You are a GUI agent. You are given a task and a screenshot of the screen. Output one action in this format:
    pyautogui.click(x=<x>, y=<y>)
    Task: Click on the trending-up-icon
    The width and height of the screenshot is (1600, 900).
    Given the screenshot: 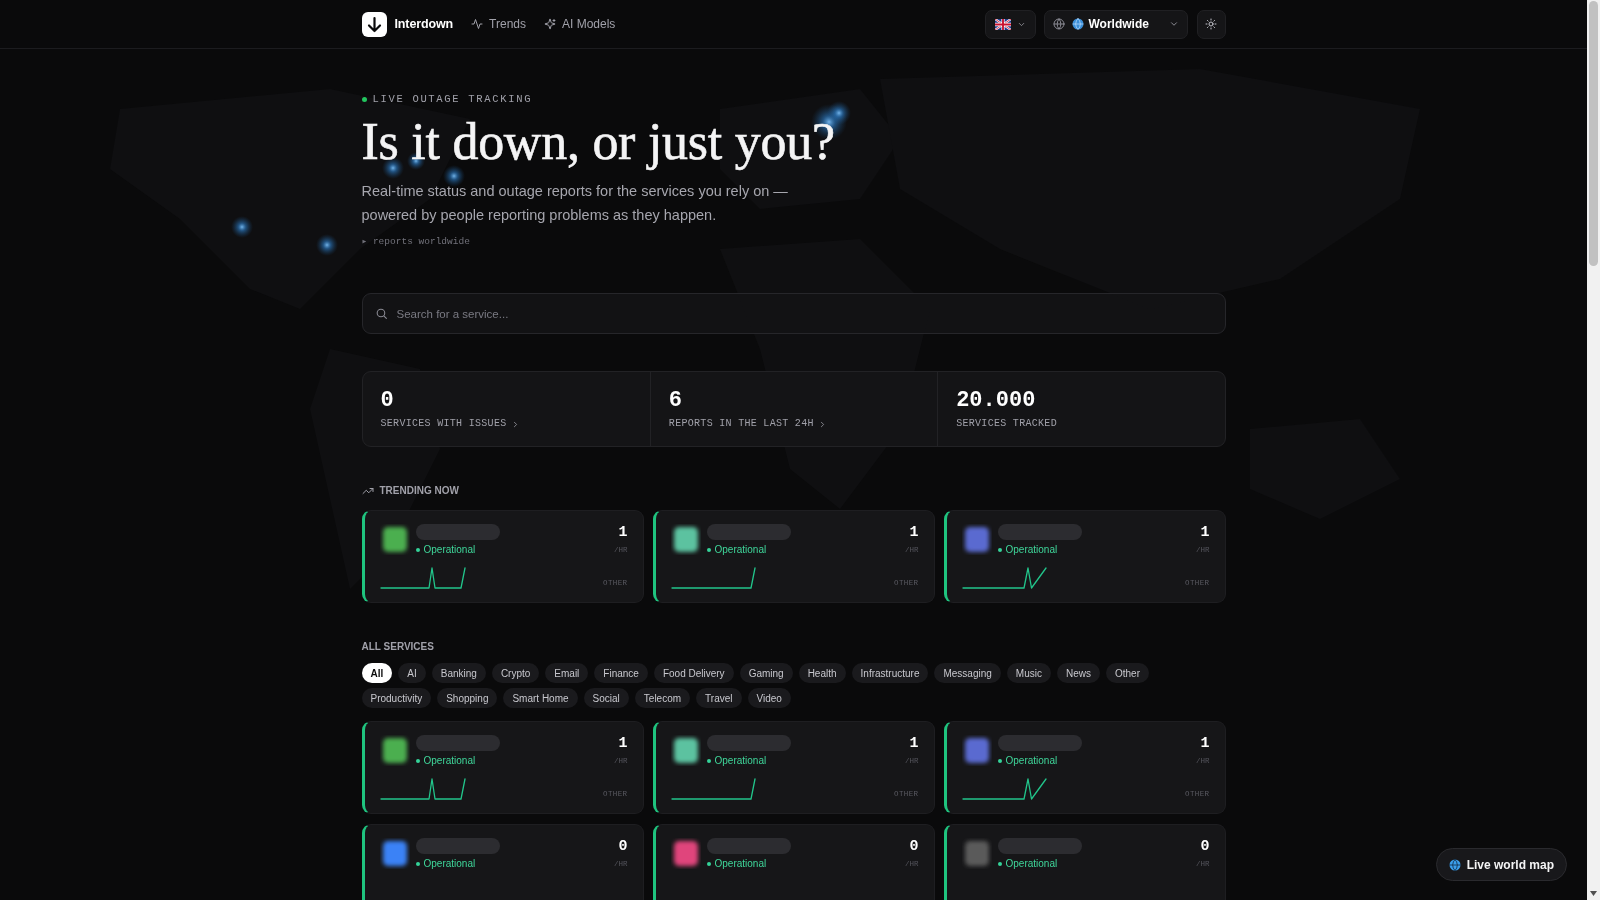 What is the action you would take?
    pyautogui.click(x=367, y=491)
    